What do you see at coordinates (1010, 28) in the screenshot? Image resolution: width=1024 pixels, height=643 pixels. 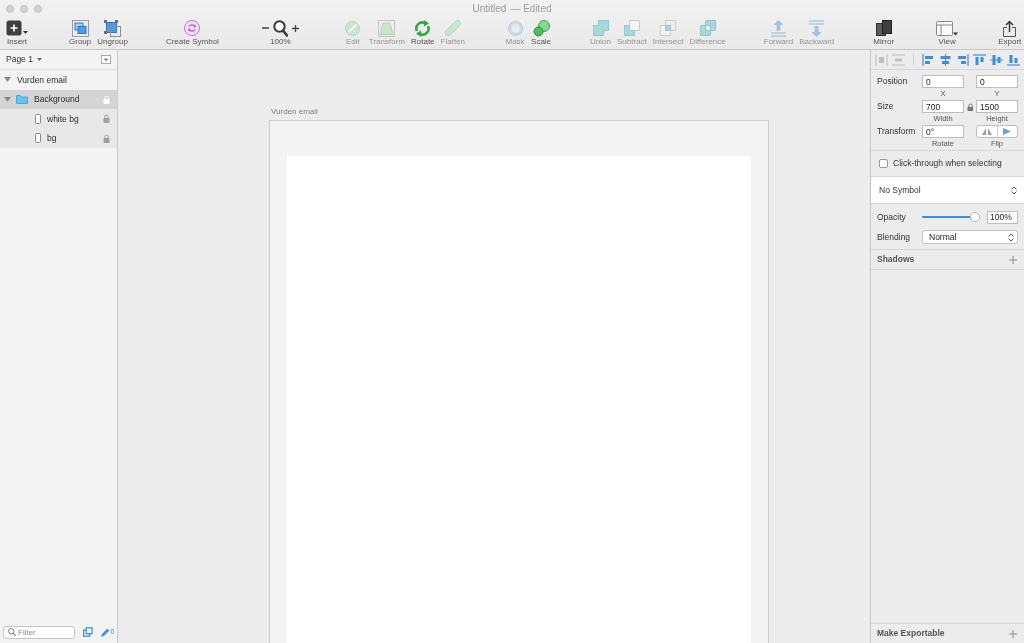 I see `share-arrow-icon` at bounding box center [1010, 28].